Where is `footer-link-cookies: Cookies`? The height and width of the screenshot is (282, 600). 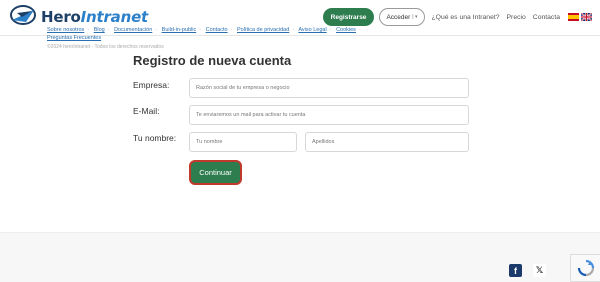 footer-link-cookies: Cookies is located at coordinates (346, 30).